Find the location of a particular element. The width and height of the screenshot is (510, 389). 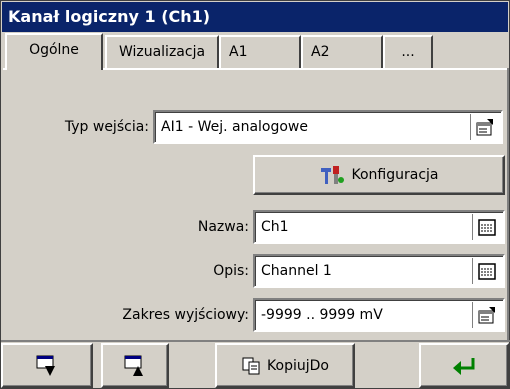

name-field: Ch1 is located at coordinates (379, 227).